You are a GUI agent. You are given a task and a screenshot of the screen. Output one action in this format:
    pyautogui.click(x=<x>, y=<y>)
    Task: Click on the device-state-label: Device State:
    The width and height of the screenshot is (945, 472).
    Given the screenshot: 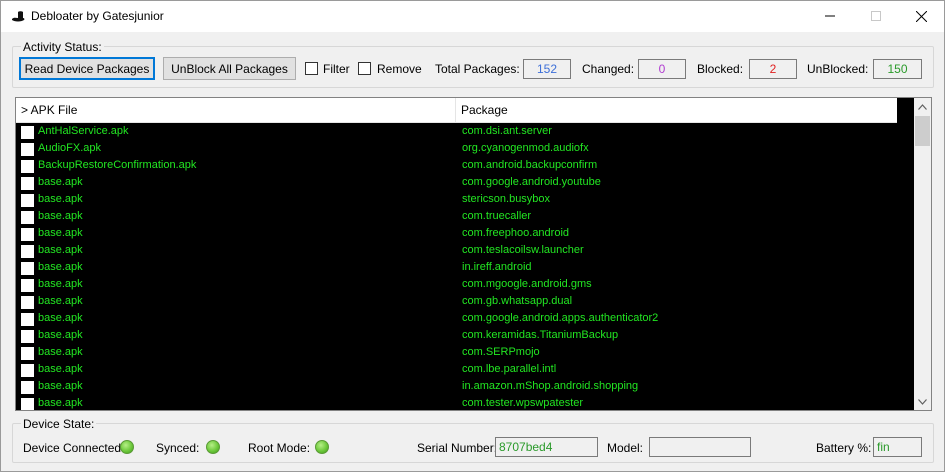 What is the action you would take?
    pyautogui.click(x=59, y=424)
    